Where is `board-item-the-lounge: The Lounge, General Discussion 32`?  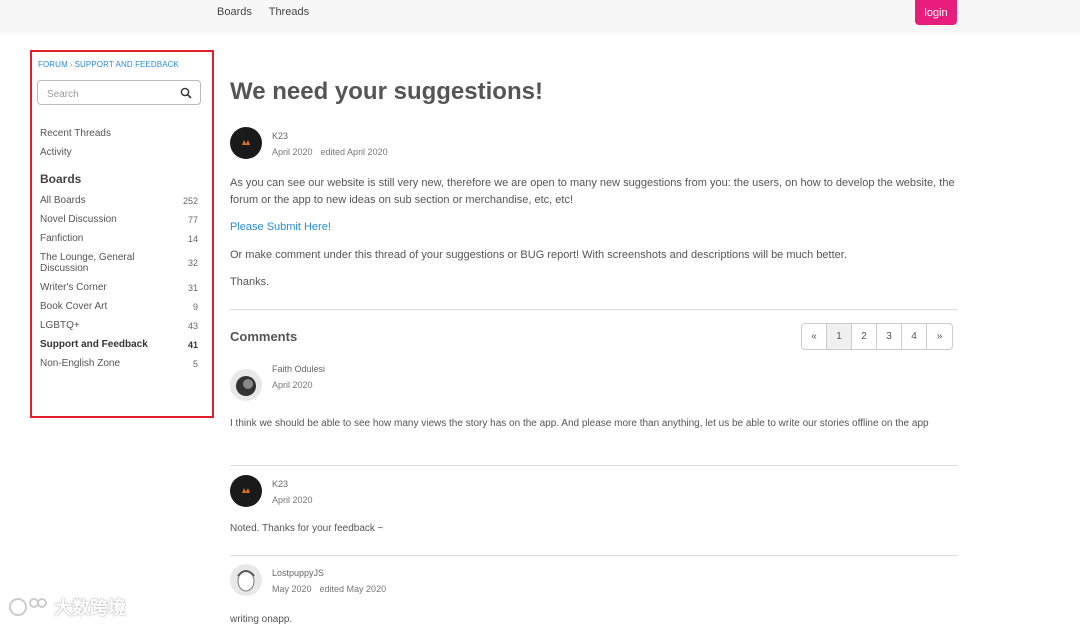
board-item-the-lounge: The Lounge, General Discussion 32 is located at coordinates (119, 263).